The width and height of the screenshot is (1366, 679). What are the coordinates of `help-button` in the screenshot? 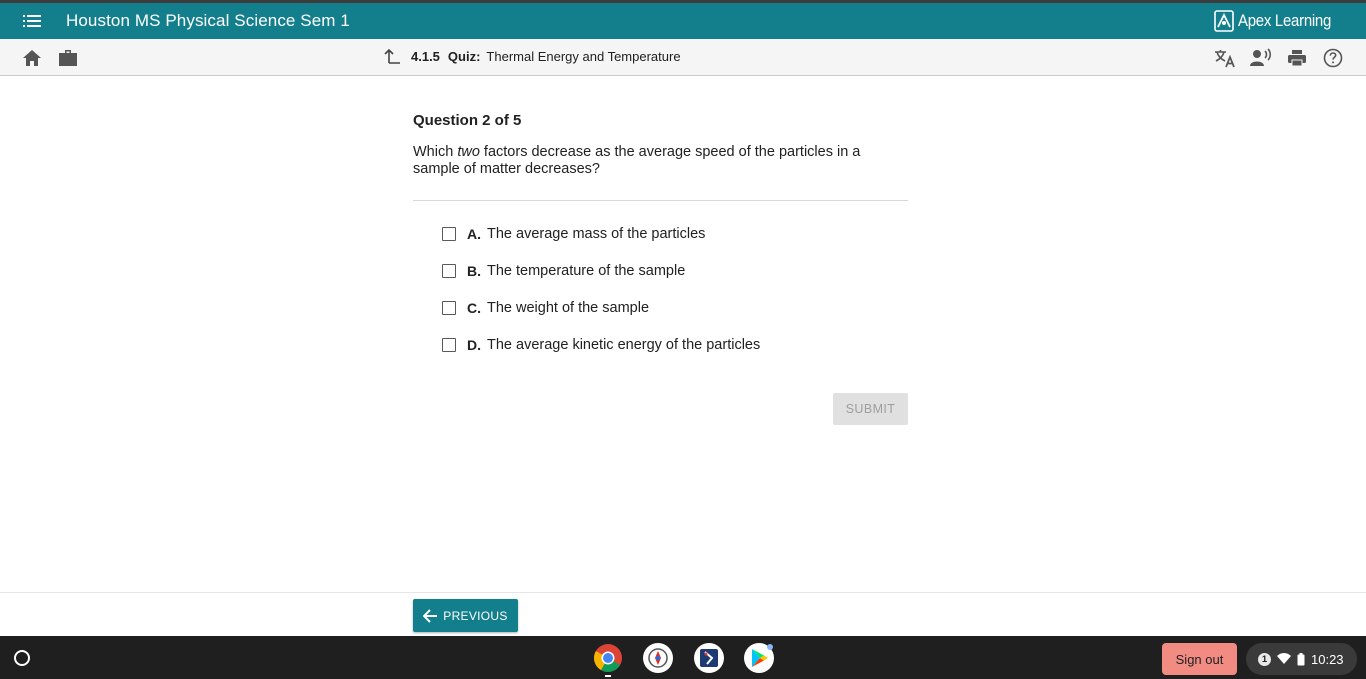 It's located at (1333, 58).